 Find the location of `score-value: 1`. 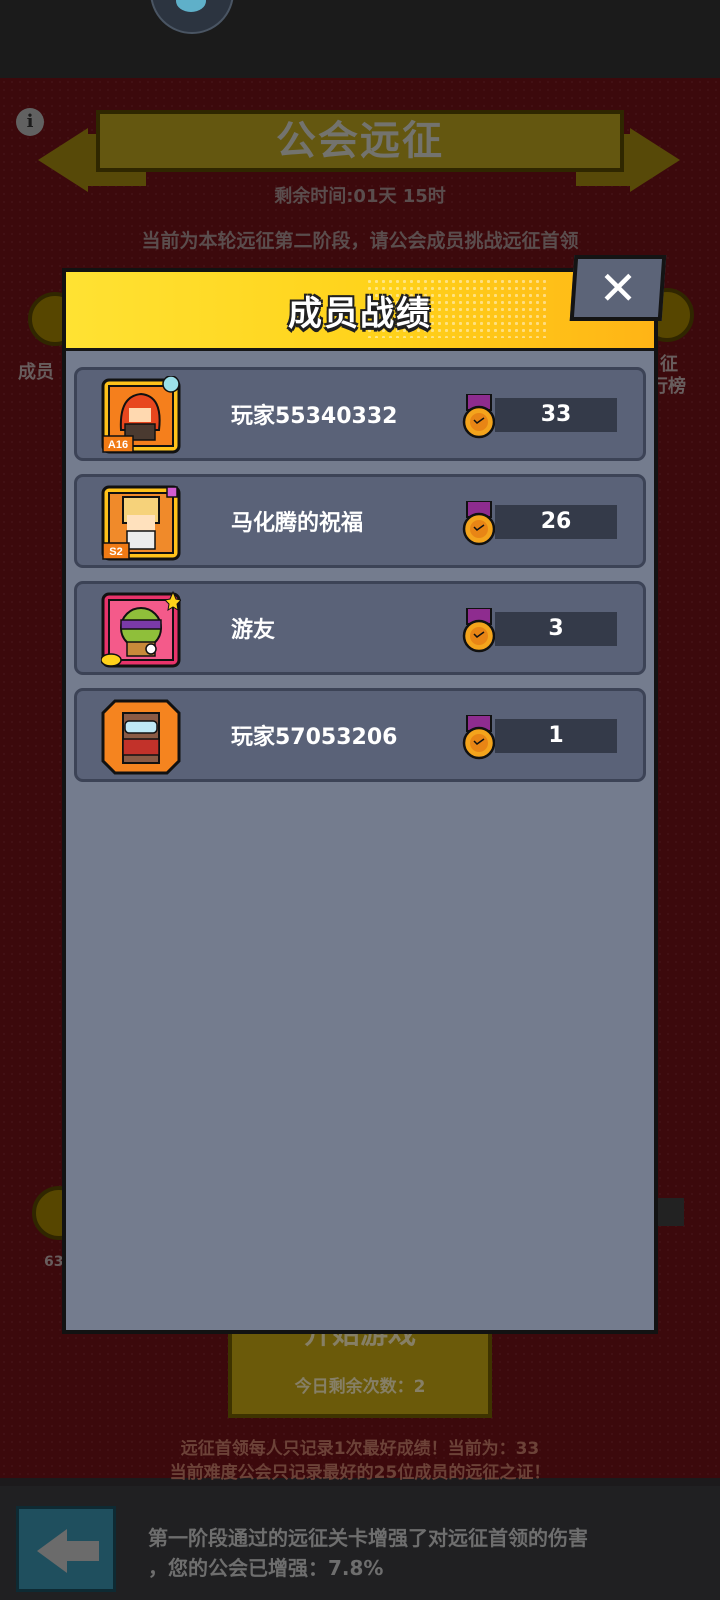

score-value: 1 is located at coordinates (556, 735).